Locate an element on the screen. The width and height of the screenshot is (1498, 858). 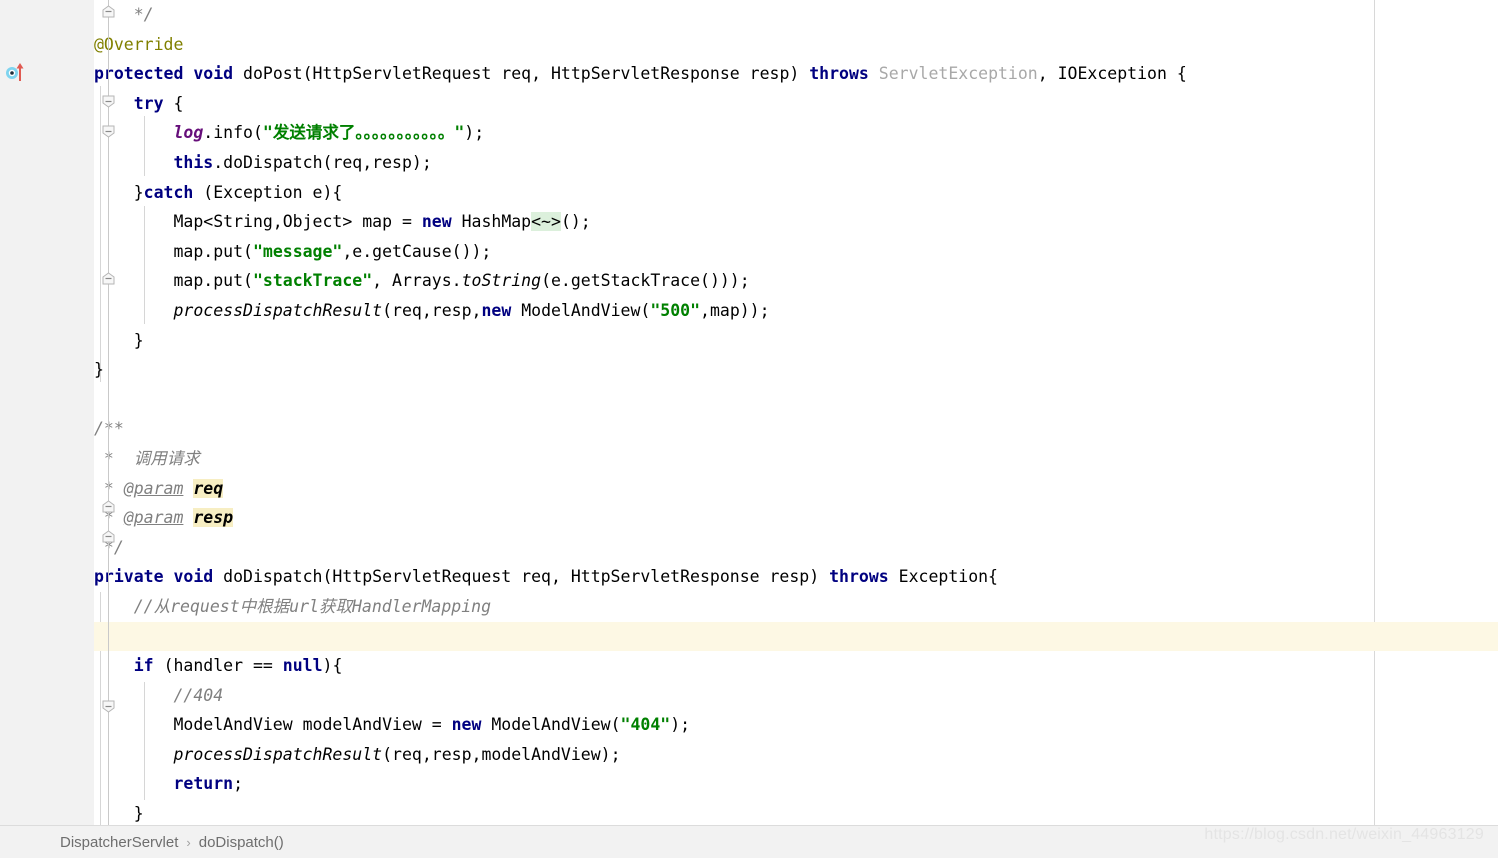
code-token: null is located at coordinates (302, 666).